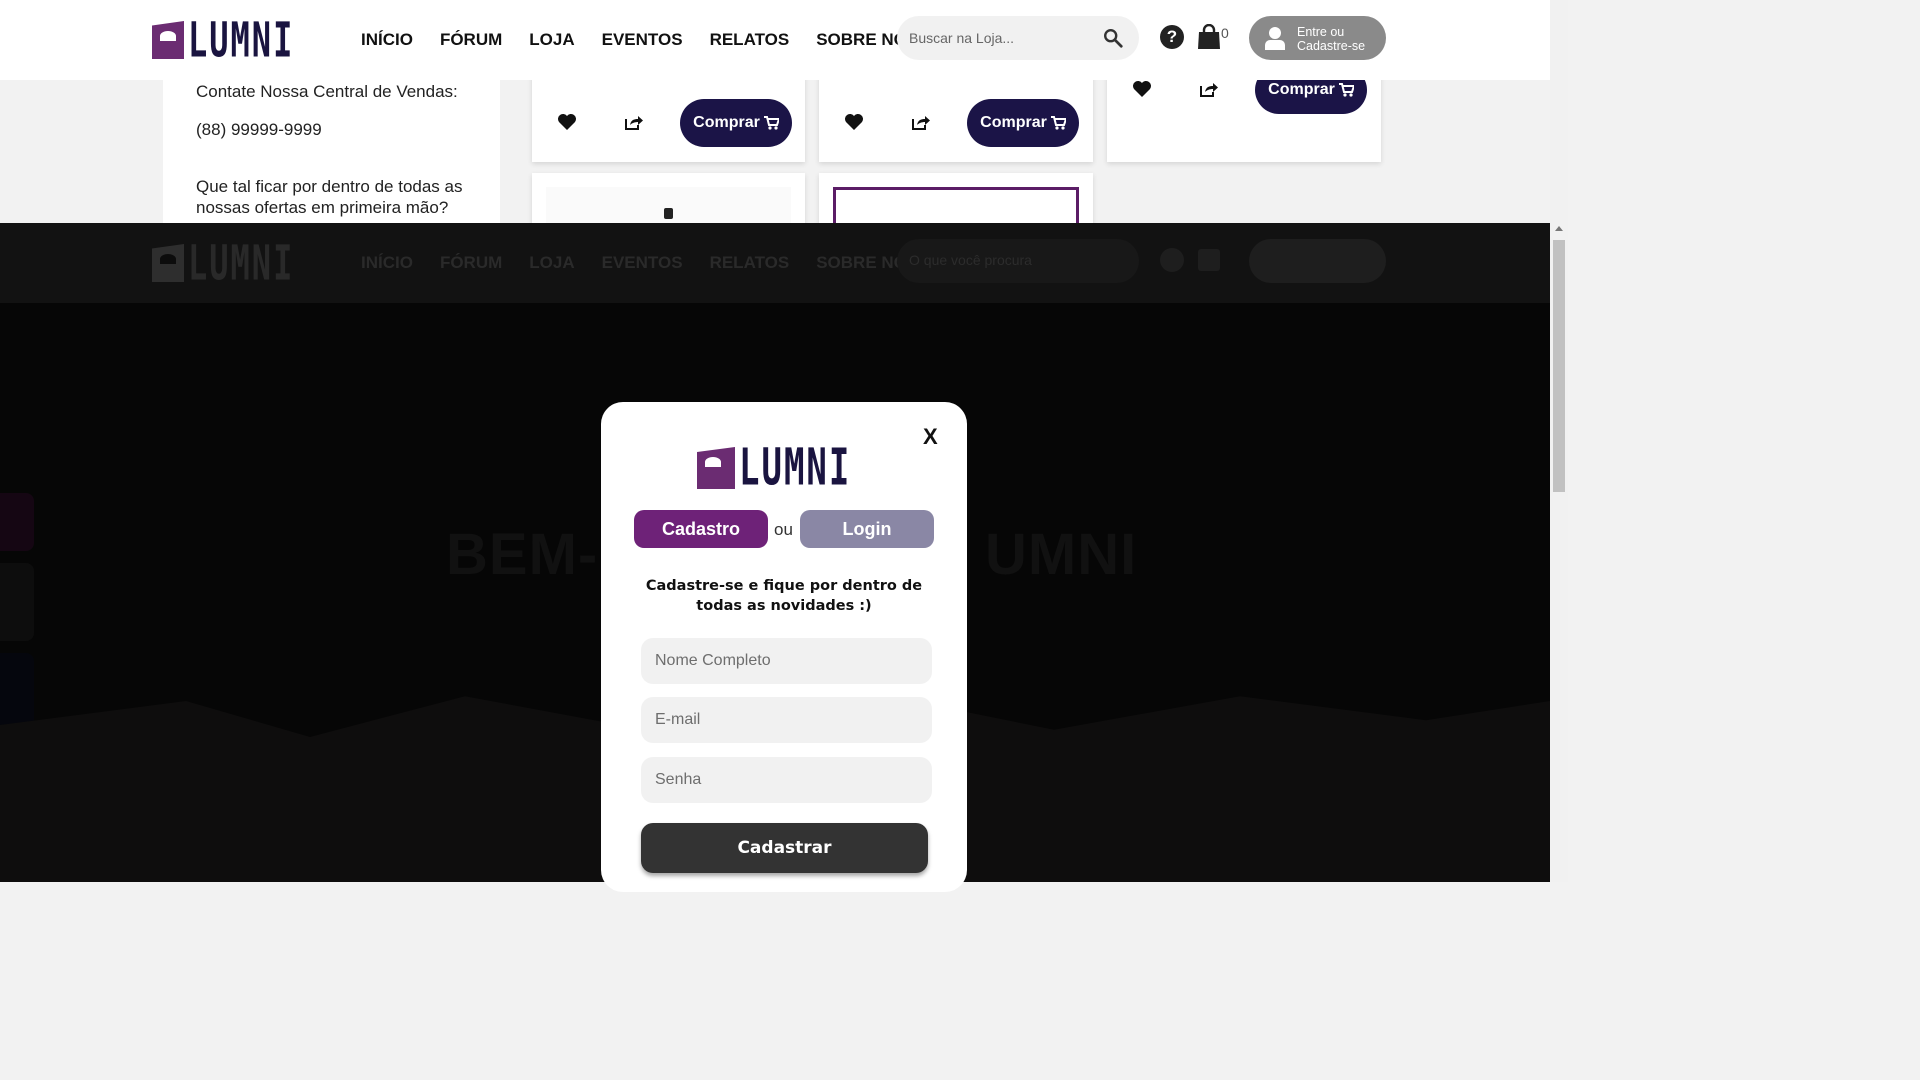 The width and height of the screenshot is (1920, 1080). Describe the element at coordinates (1321, 32) in the screenshot. I see `login-line-1: Entre ou` at that location.